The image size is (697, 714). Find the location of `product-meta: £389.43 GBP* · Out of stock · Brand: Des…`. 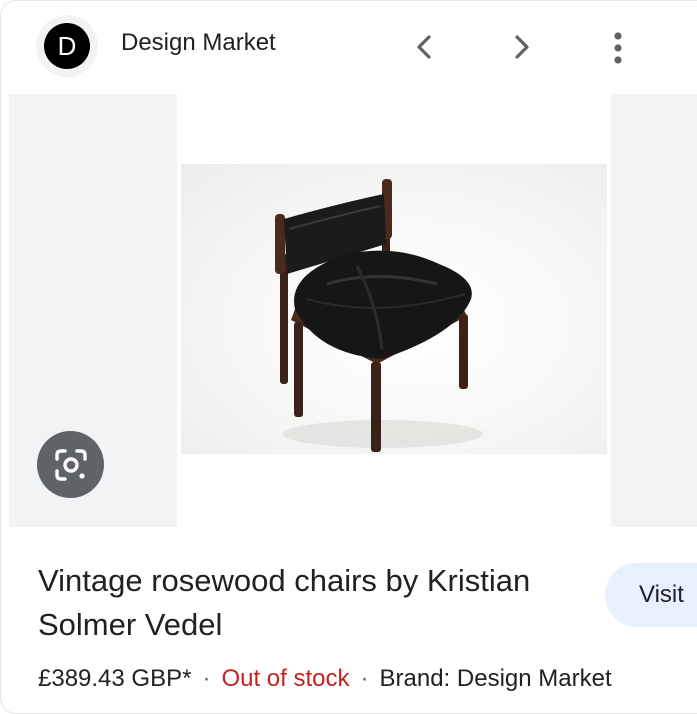

product-meta: £389.43 GBP* · Out of stock · Brand: Des… is located at coordinates (325, 679).